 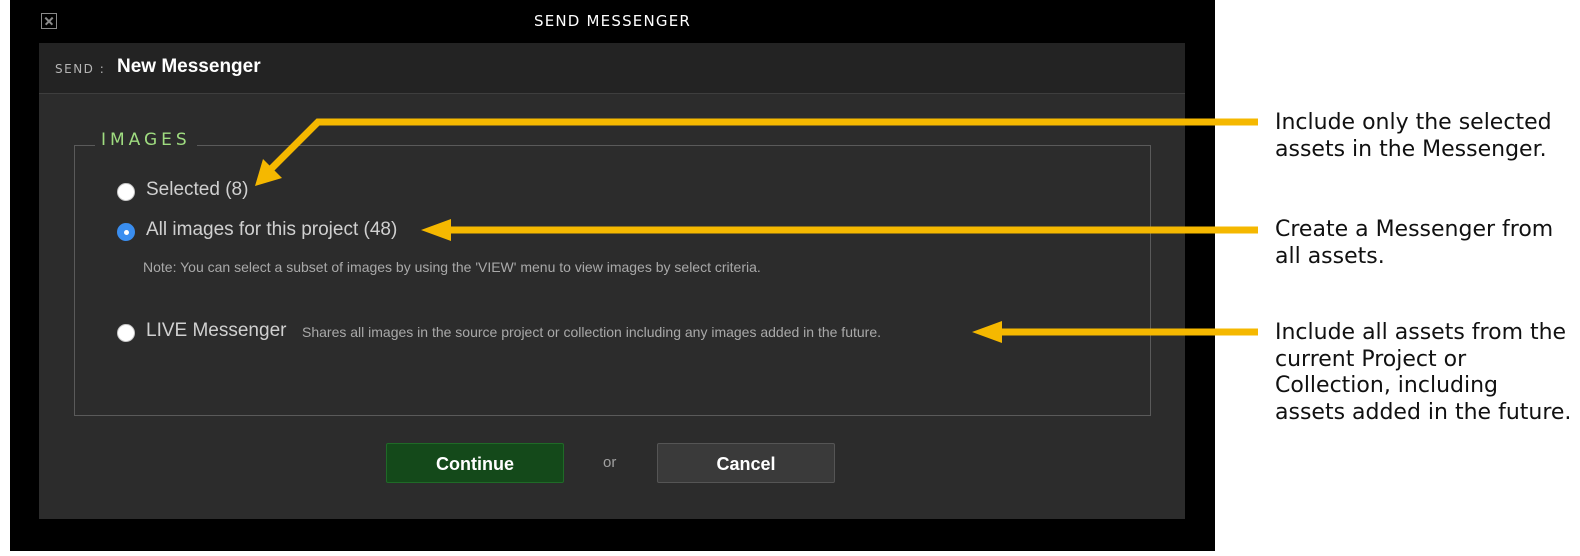 I want to click on send-label: SEND :, so click(x=80, y=69).